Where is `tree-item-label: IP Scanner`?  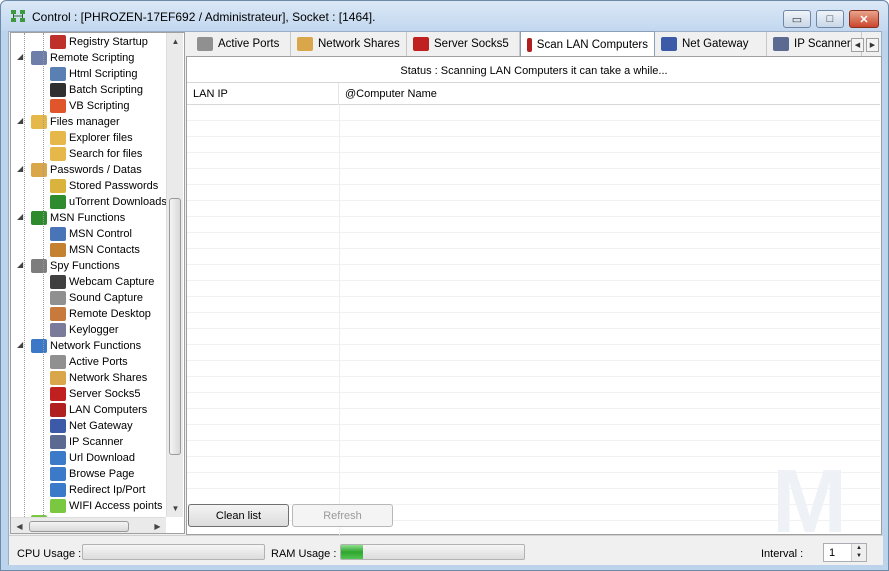
tree-item-label: IP Scanner is located at coordinates (96, 442).